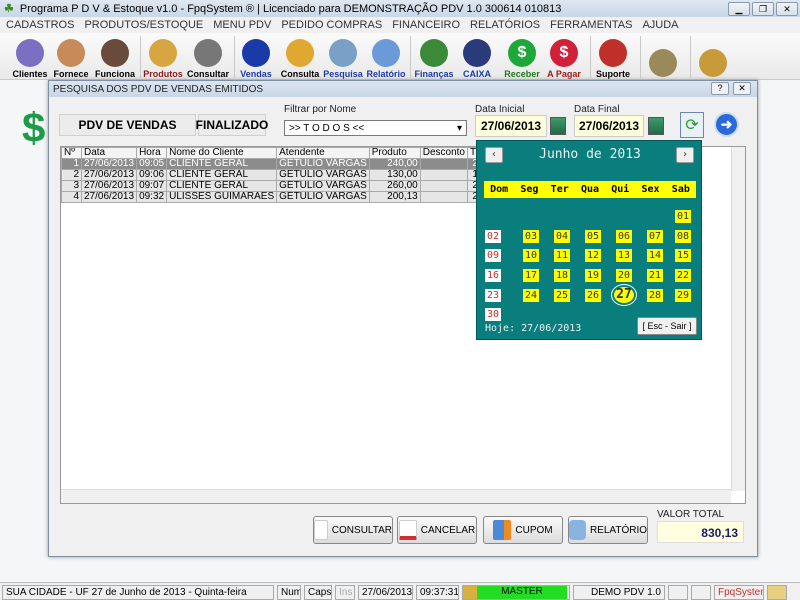  I want to click on calendar-day: 02, so click(493, 236).